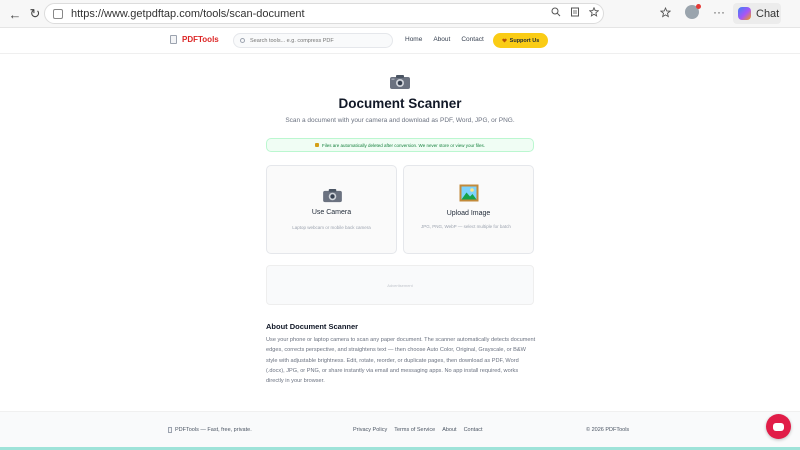 Image resolution: width=800 pixels, height=450 pixels. I want to click on use-camera-title: Use Camera, so click(331, 212).